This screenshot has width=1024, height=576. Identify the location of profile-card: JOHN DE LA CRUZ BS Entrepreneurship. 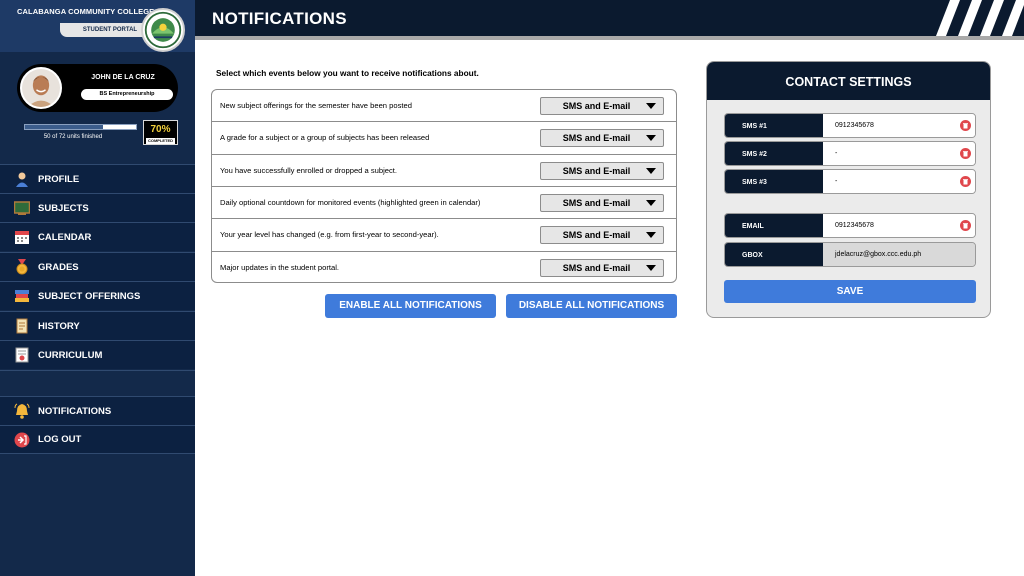
(97, 88).